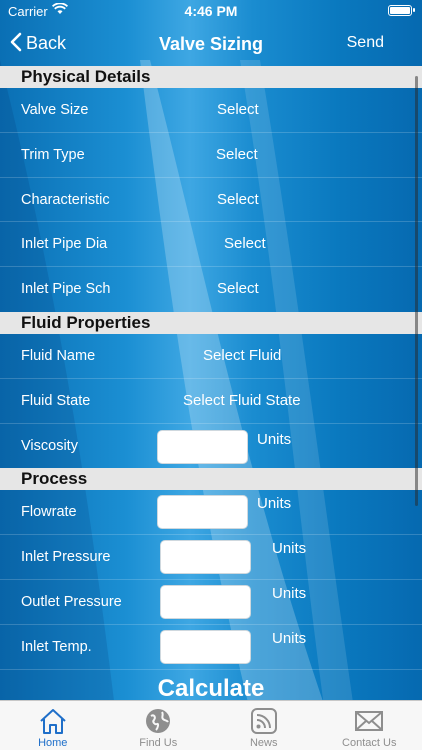  What do you see at coordinates (158, 722) in the screenshot?
I see `globe-icon` at bounding box center [158, 722].